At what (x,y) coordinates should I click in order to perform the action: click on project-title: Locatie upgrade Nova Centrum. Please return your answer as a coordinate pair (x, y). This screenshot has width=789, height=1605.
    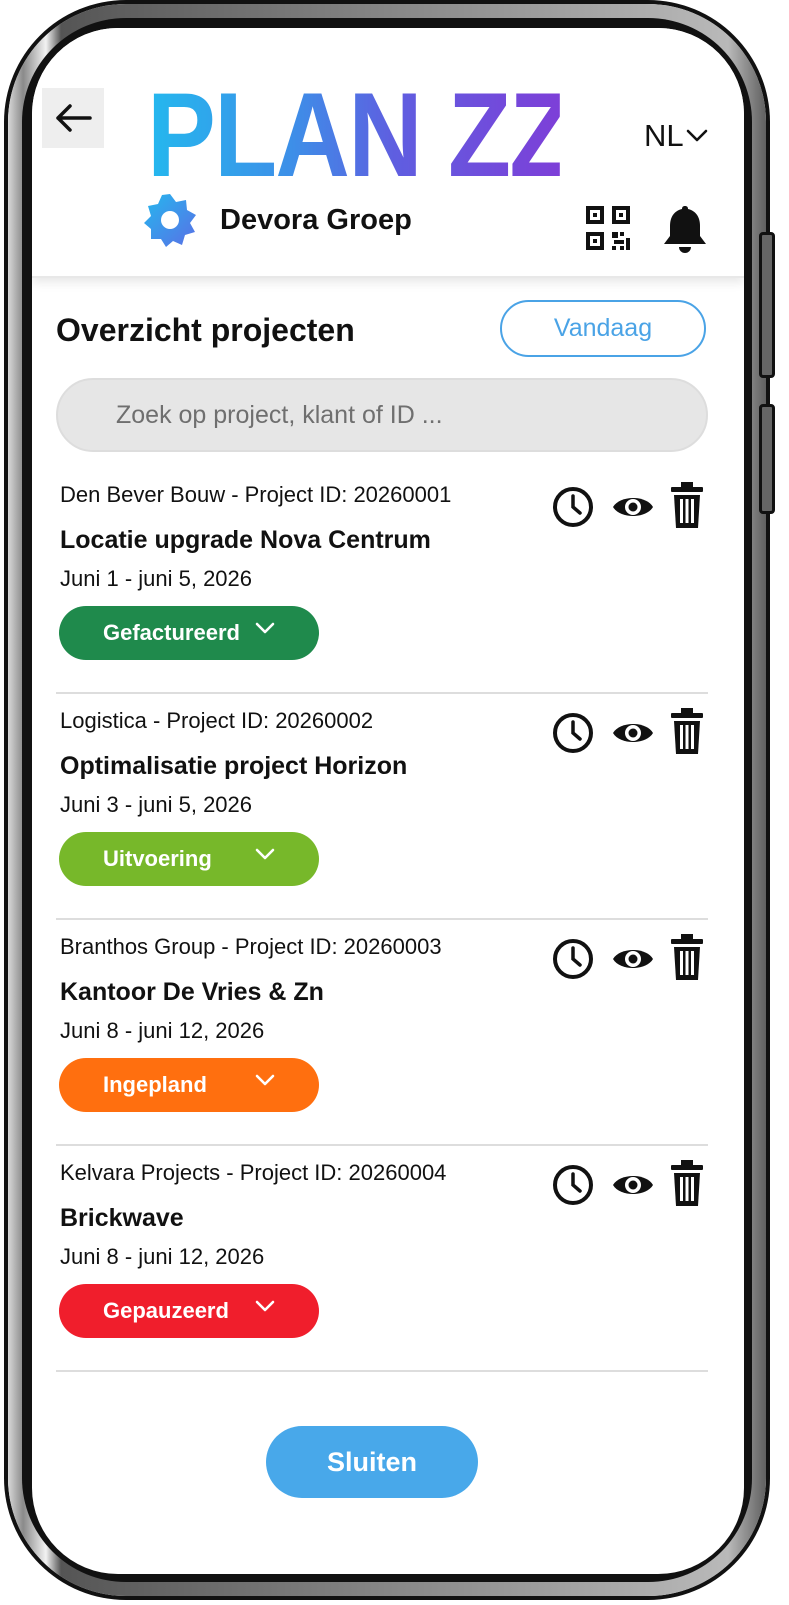
    Looking at the image, I should click on (245, 540).